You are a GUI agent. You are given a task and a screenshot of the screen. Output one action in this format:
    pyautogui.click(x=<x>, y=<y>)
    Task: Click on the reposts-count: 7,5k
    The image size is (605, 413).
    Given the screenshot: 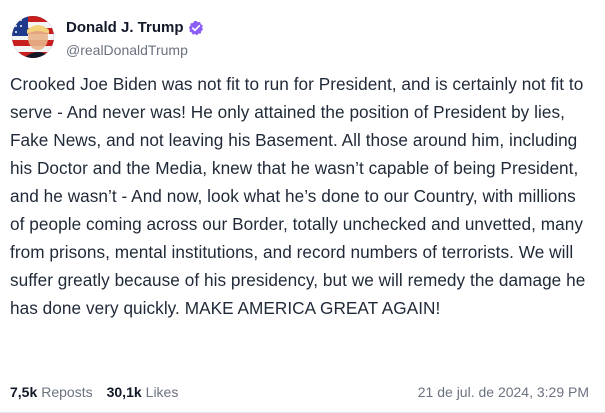 What is the action you would take?
    pyautogui.click(x=24, y=392)
    